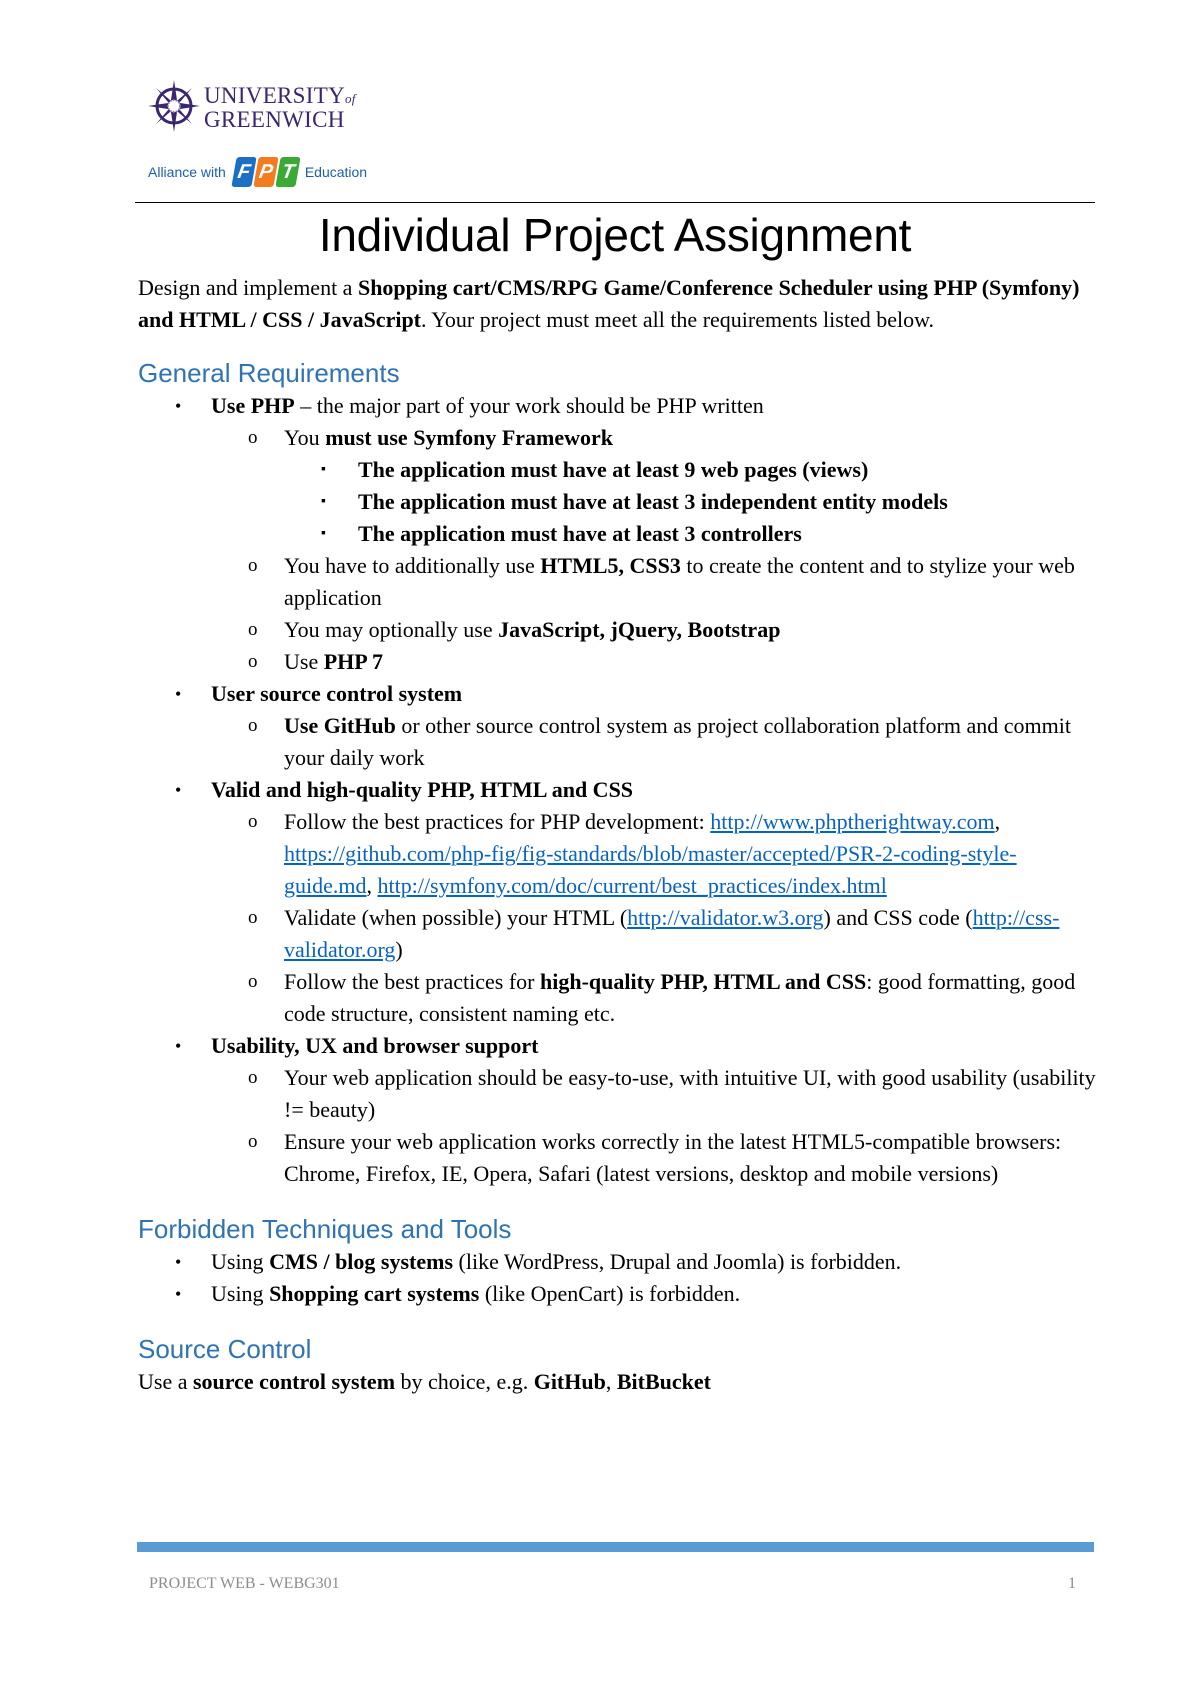 This screenshot has height=1697, width=1200. Describe the element at coordinates (618, 662) in the screenshot. I see `list-item: o Use PHP 7` at that location.